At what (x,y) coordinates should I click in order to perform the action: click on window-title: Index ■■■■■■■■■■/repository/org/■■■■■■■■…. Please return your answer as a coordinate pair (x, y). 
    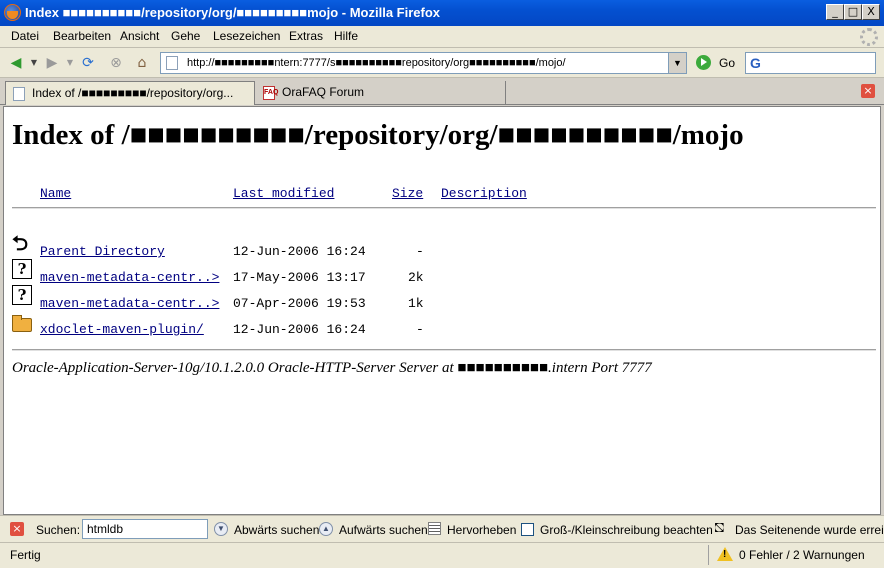
    Looking at the image, I should click on (232, 12).